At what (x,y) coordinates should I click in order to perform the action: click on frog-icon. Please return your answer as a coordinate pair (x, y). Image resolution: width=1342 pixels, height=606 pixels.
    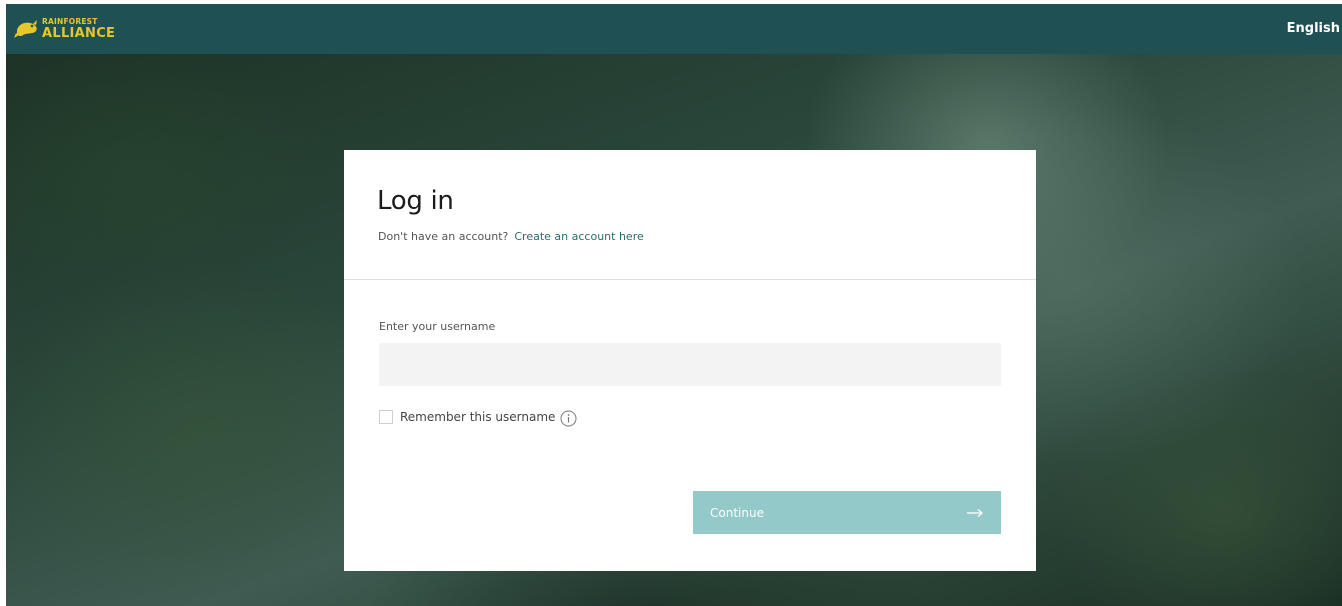
    Looking at the image, I should click on (25, 29).